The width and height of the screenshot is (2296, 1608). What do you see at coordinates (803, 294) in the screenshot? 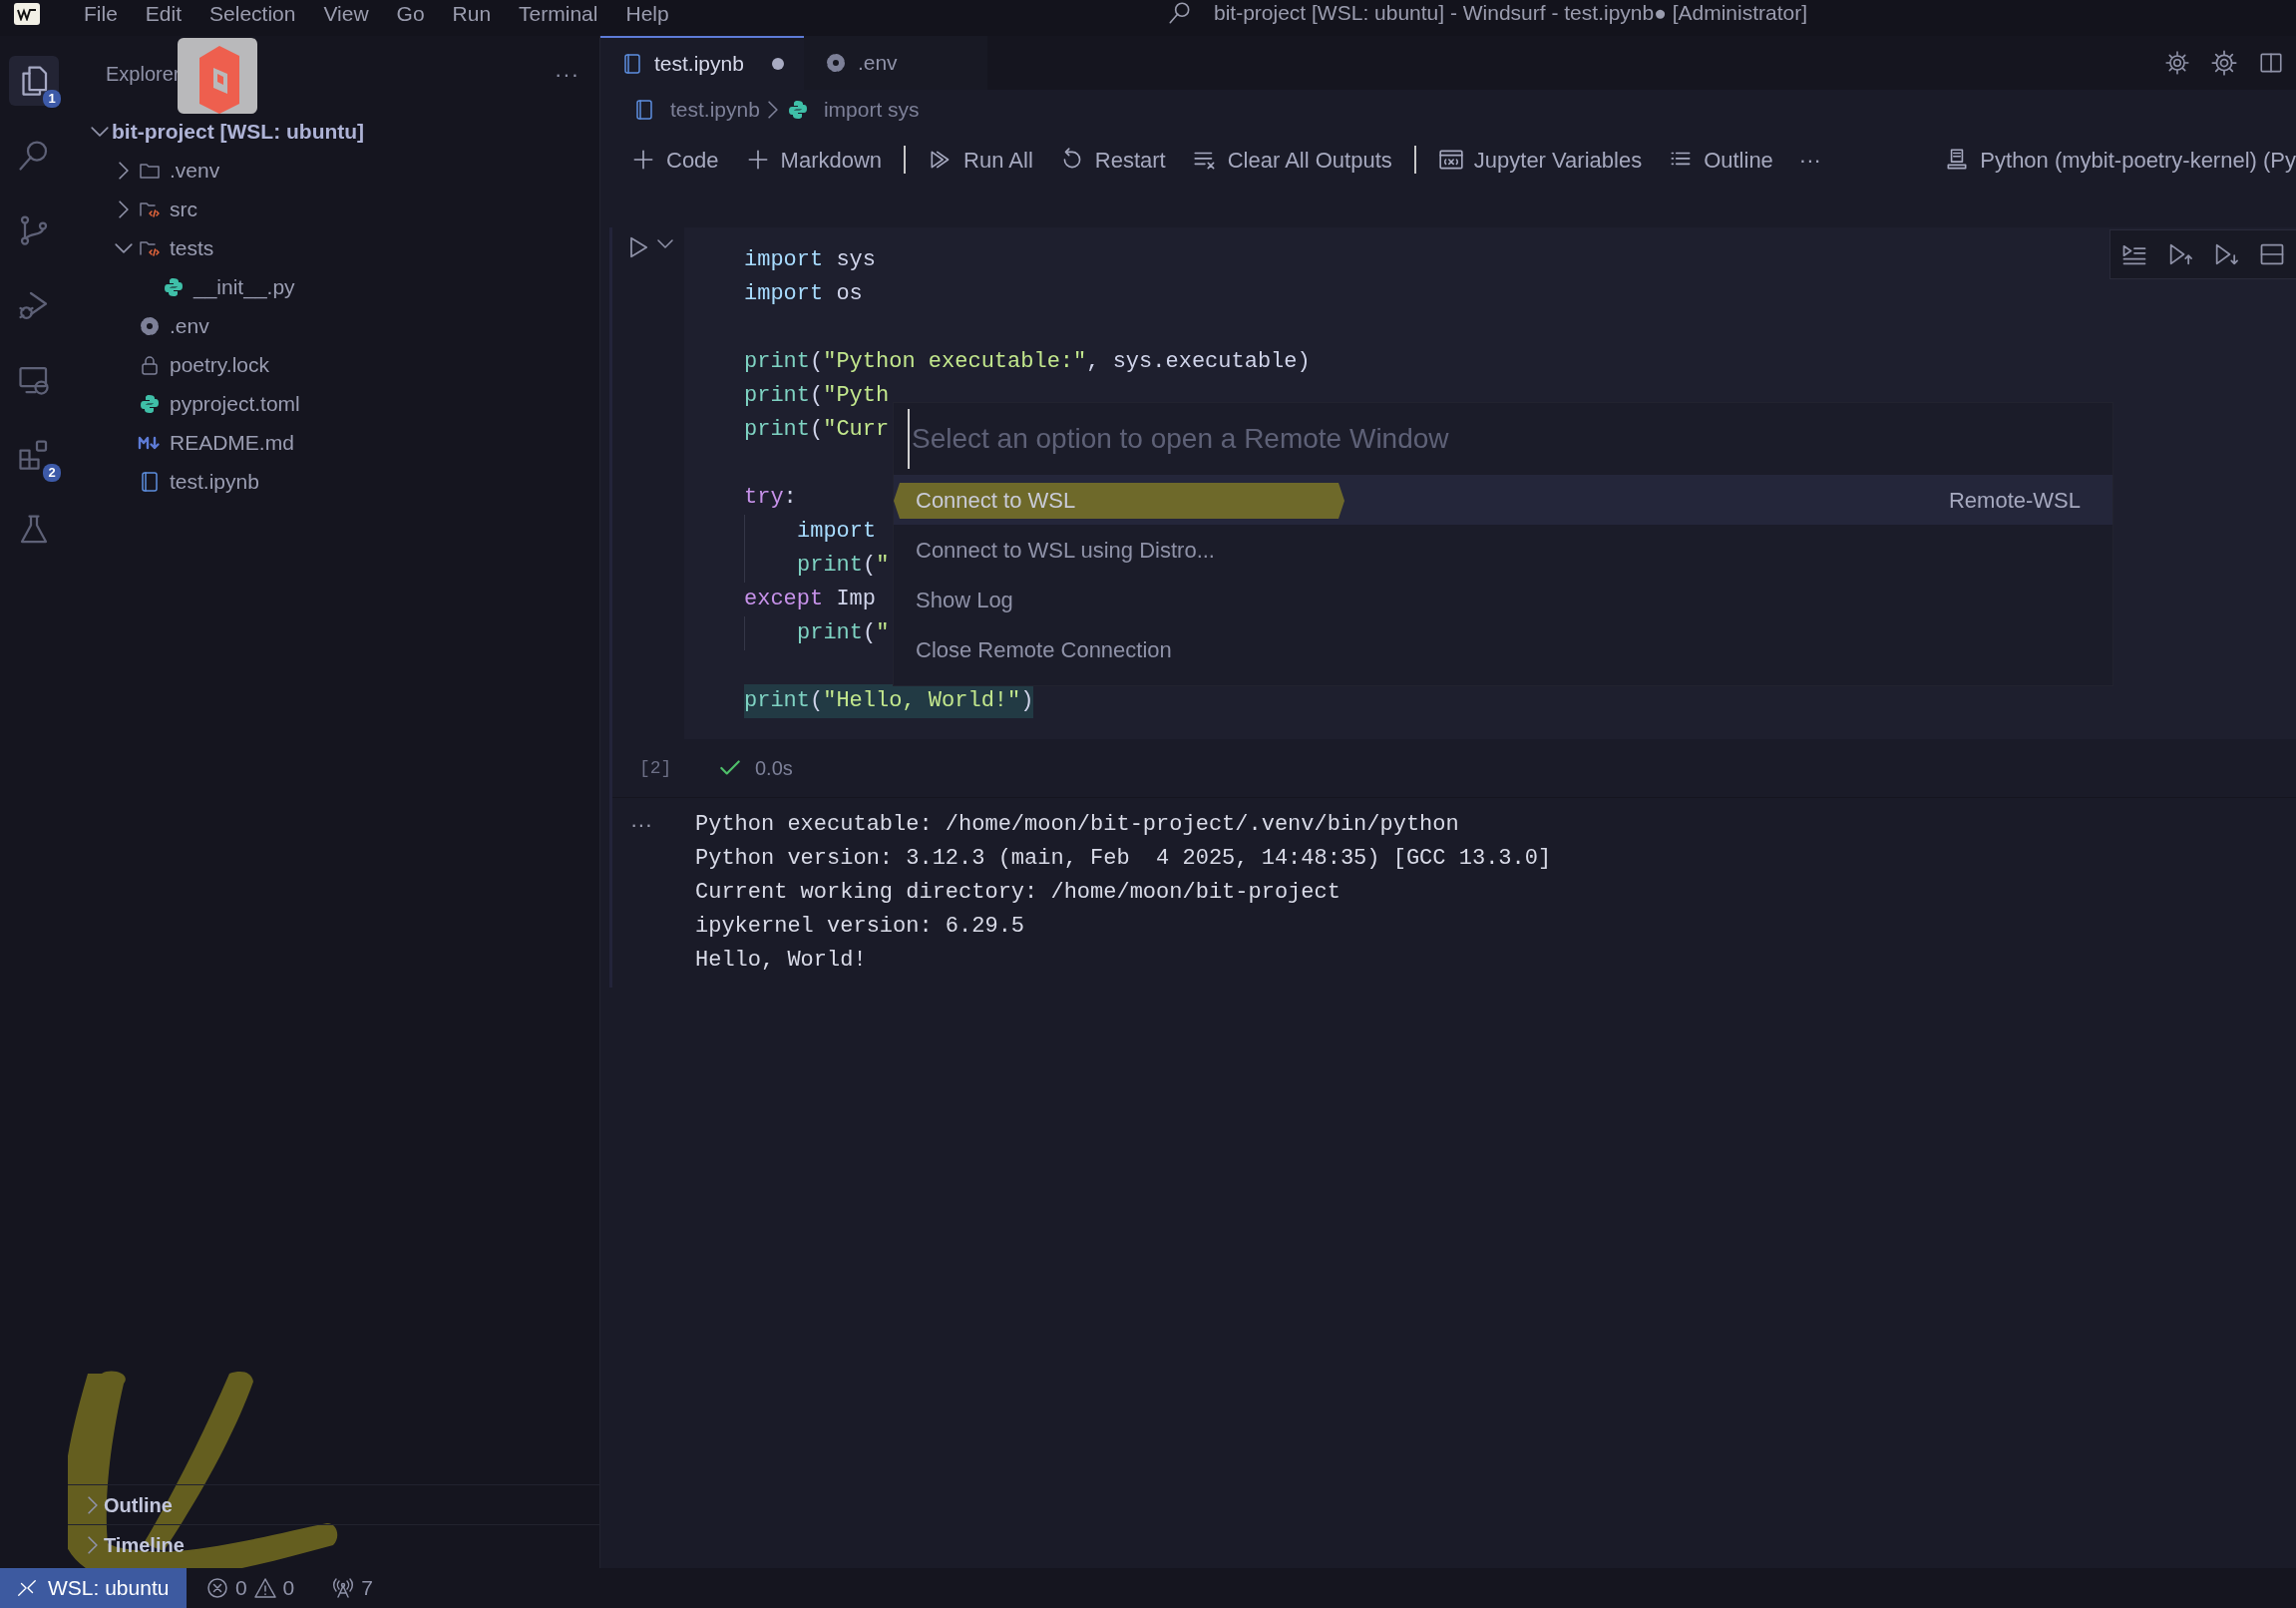
I see `code-line: import os` at bounding box center [803, 294].